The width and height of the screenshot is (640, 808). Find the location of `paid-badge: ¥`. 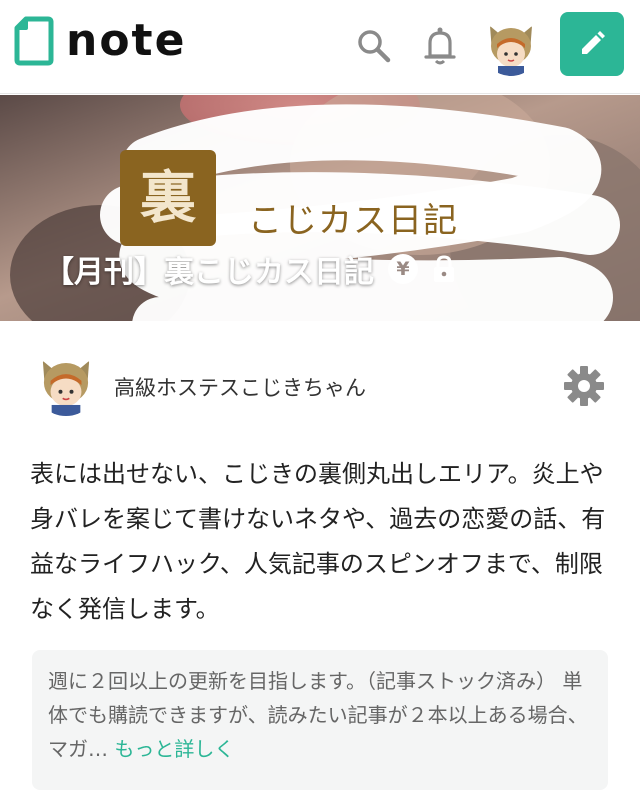

paid-badge: ¥ is located at coordinates (403, 269).